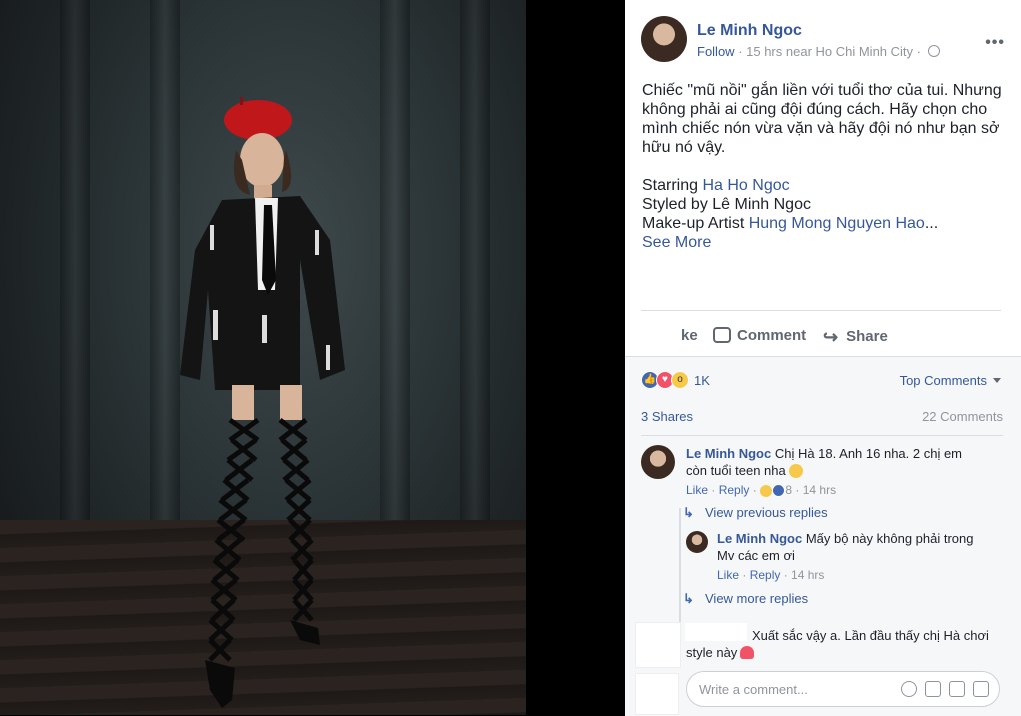 The height and width of the screenshot is (716, 1021). What do you see at coordinates (728, 453) in the screenshot?
I see `comment-author: Le Minh Ngoc` at bounding box center [728, 453].